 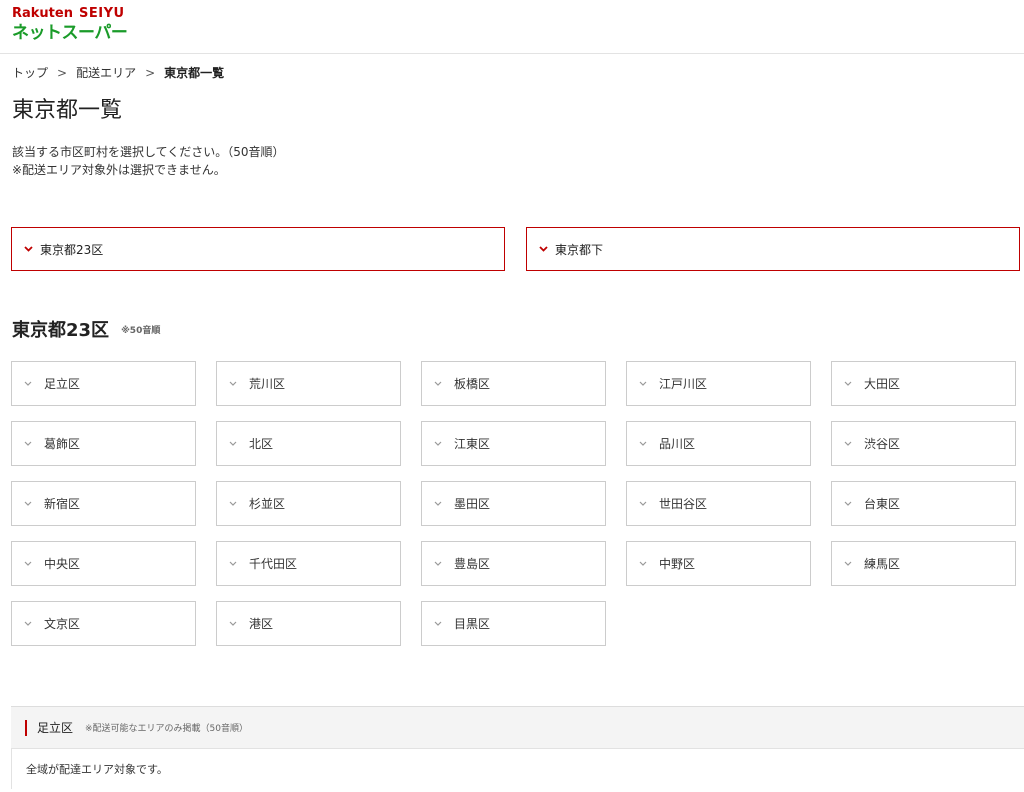 I want to click on region-tabs: 東京都23区 東京都下, so click(x=515, y=249).